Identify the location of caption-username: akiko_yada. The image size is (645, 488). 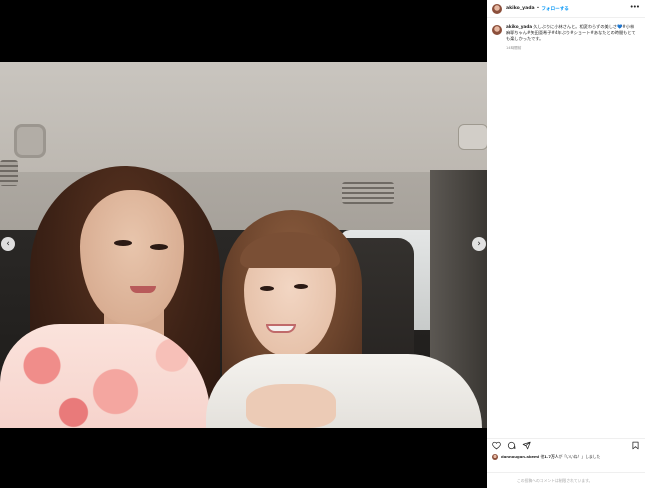
(519, 26).